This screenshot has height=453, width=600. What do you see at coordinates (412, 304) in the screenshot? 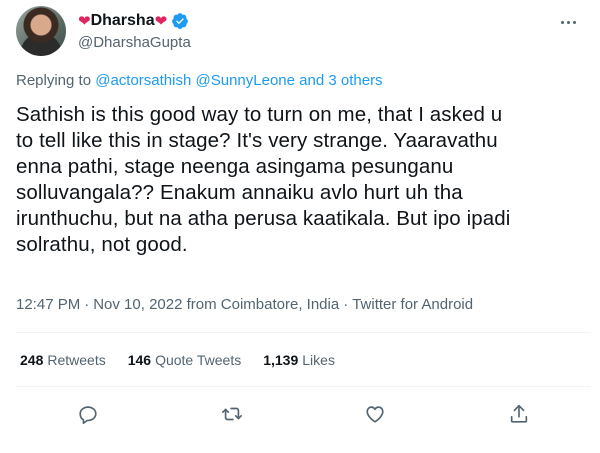
I see `tweet-source: Twitter for Android` at bounding box center [412, 304].